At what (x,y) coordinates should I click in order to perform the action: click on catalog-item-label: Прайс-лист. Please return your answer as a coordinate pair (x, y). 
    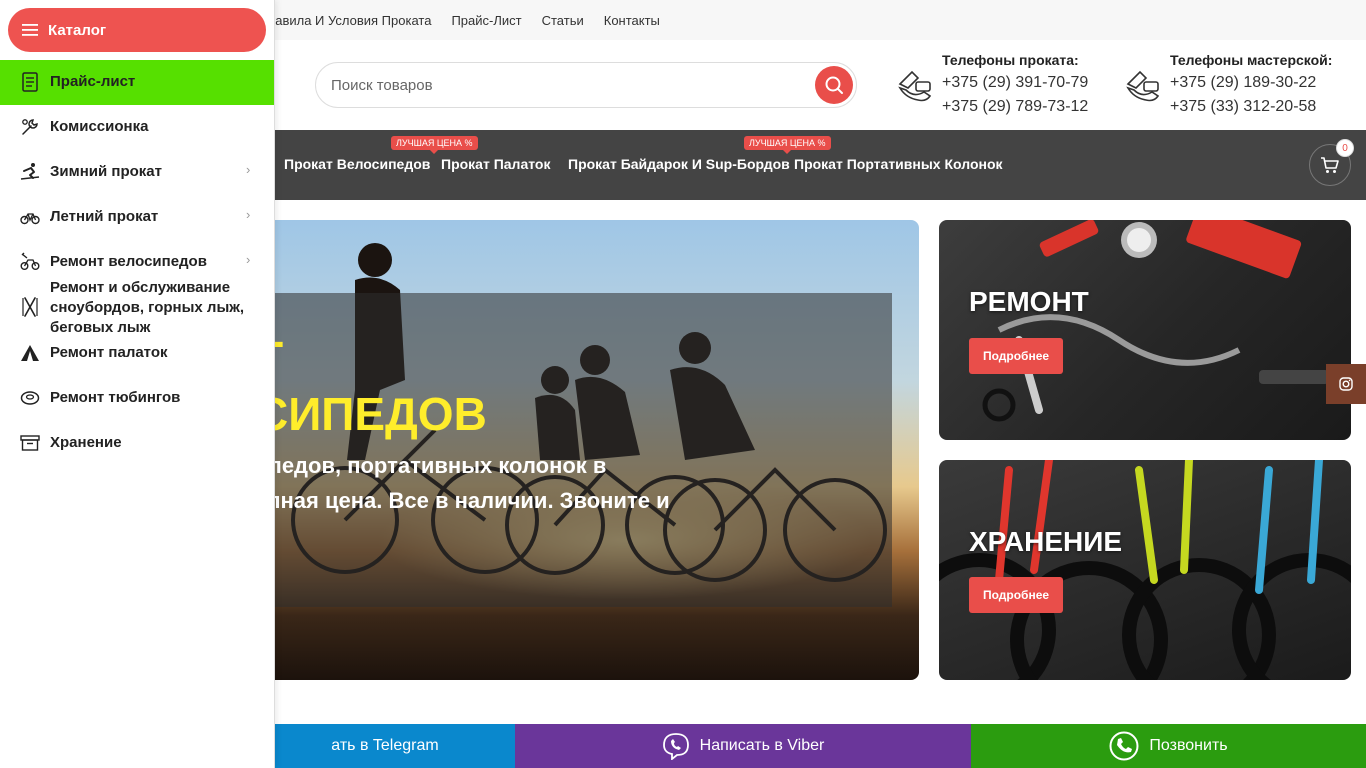
    Looking at the image, I should click on (93, 81).